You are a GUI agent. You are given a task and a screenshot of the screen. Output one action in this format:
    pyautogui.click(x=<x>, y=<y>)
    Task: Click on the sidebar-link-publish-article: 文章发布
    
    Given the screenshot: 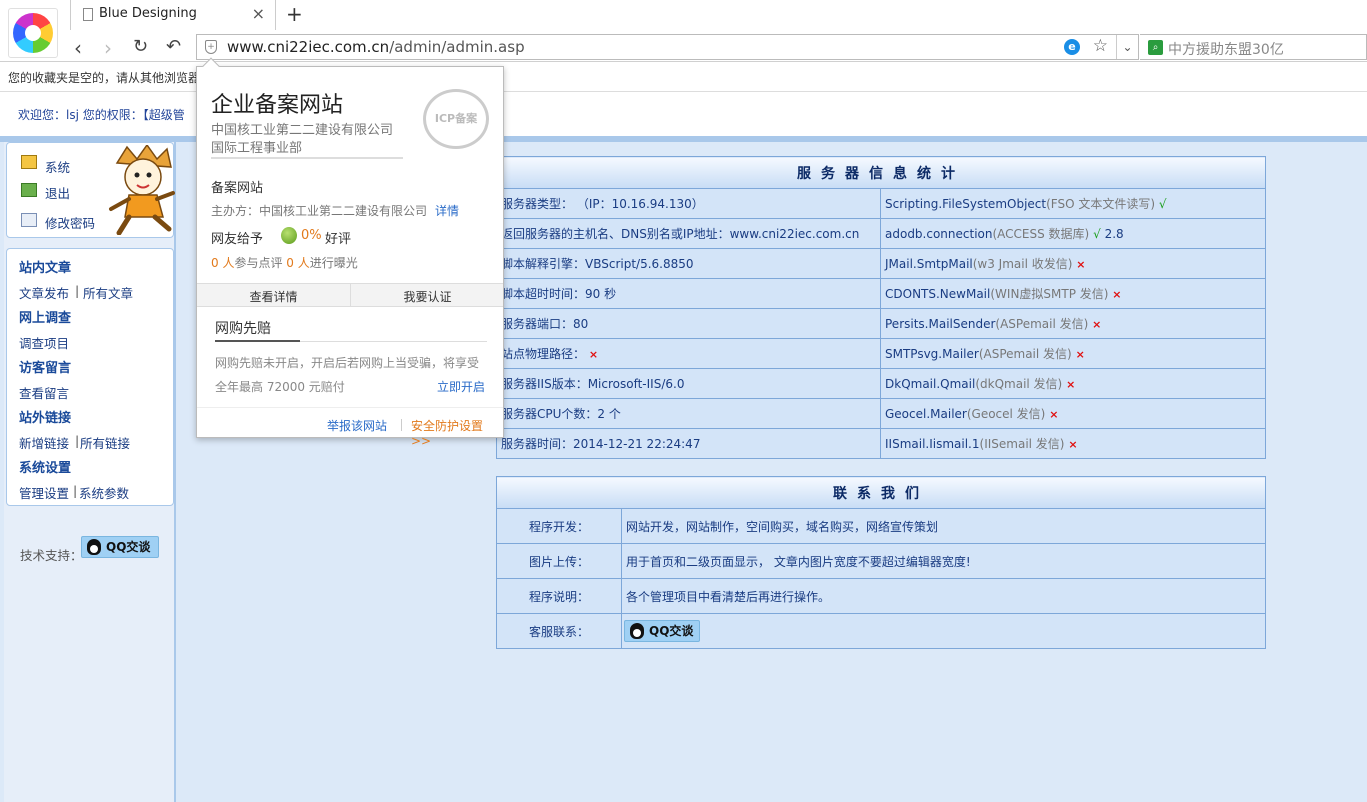 What is the action you would take?
    pyautogui.click(x=44, y=292)
    